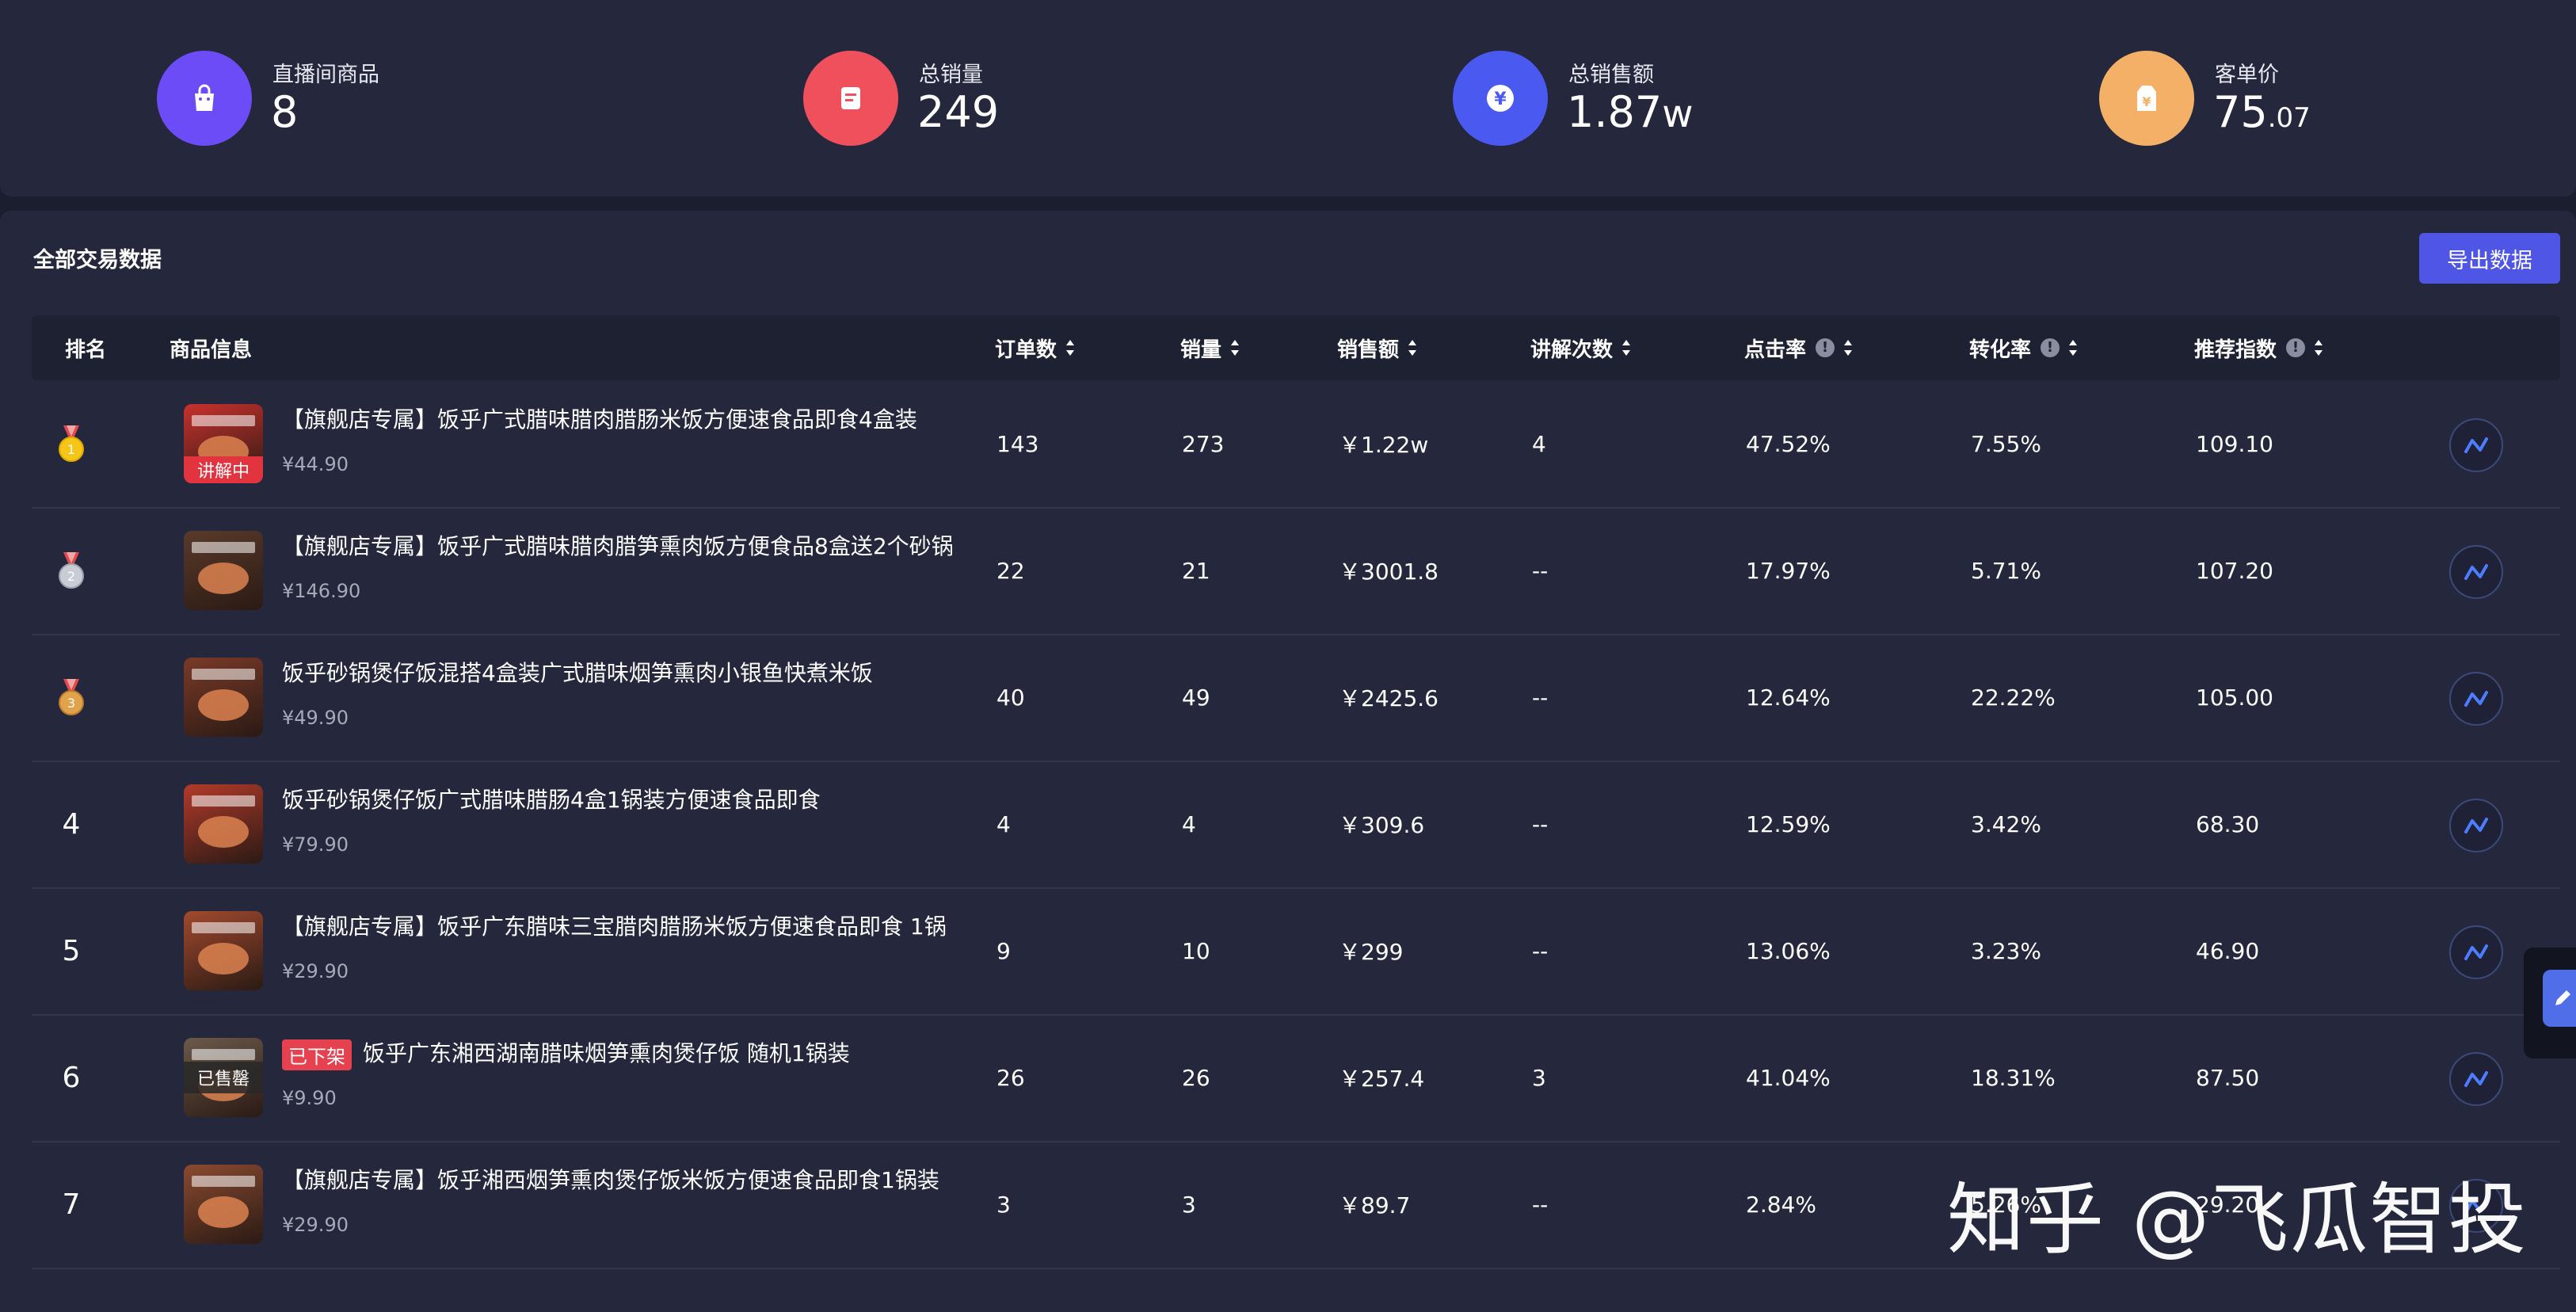 This screenshot has width=2576, height=1312. Describe the element at coordinates (1004, 1204) in the screenshot. I see `order-count: 3` at that location.